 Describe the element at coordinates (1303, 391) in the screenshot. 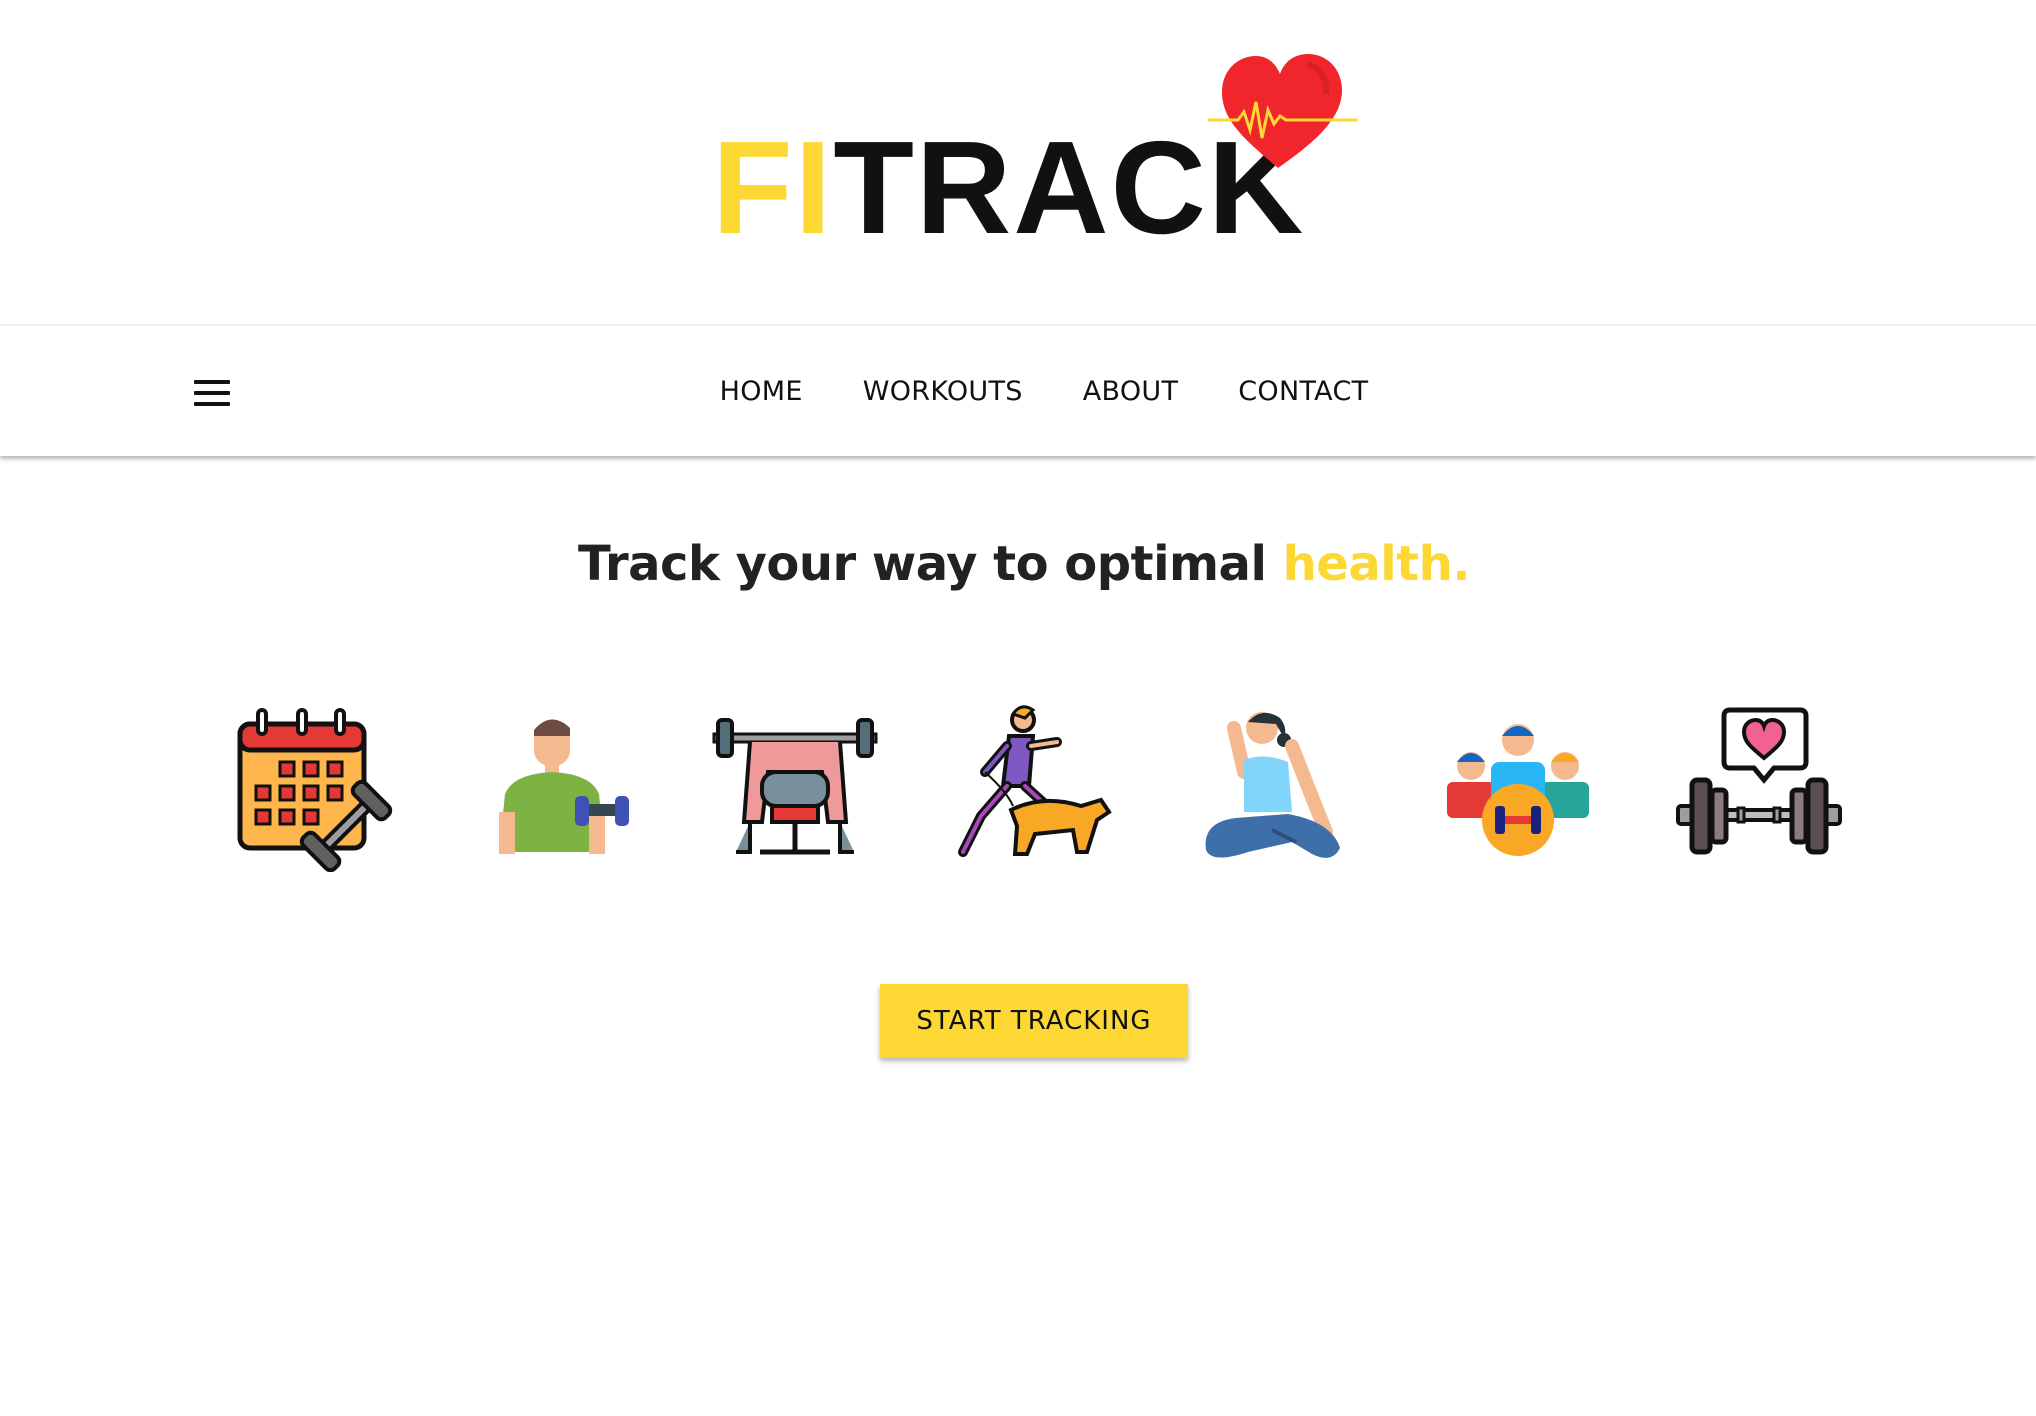

I see `nav-link-contact: CONTACT` at that location.